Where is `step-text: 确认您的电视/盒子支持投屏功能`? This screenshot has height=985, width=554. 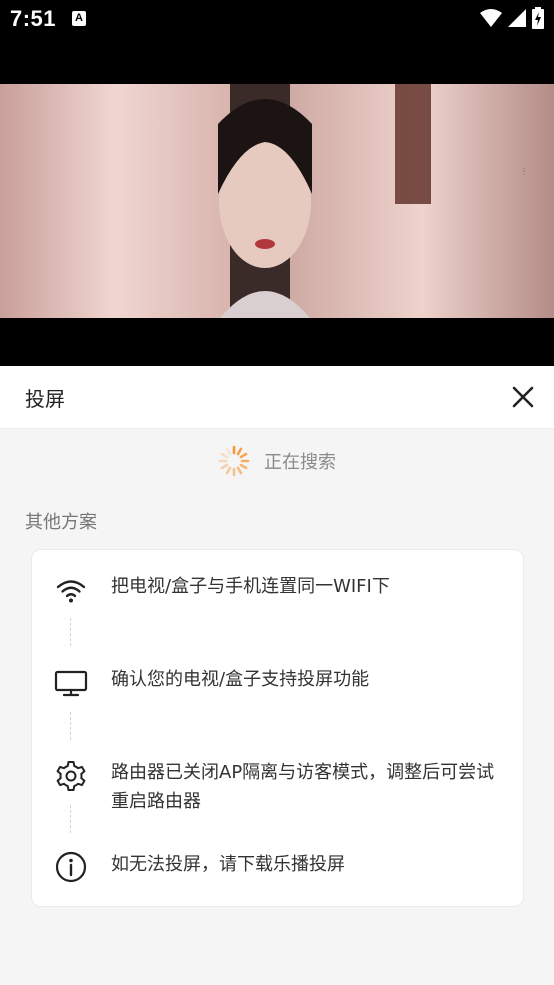 step-text: 确认您的电视/盒子支持投屏功能 is located at coordinates (240, 679).